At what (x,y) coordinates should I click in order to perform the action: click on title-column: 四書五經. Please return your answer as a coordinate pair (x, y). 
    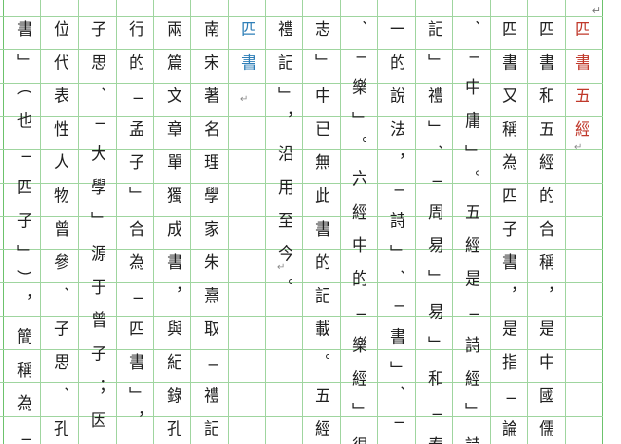
    Looking at the image, I should click on (580, 87).